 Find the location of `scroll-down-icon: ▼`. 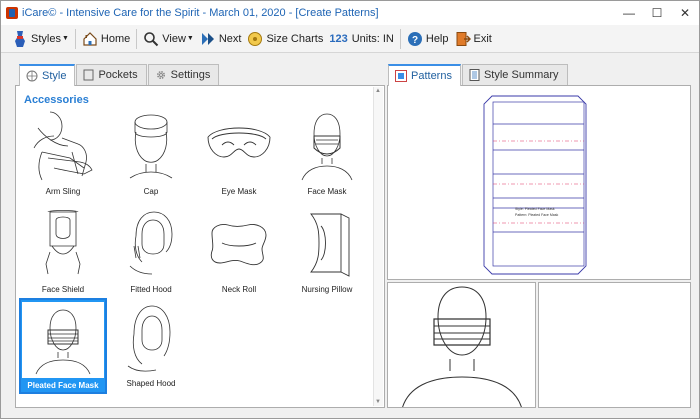

scroll-down-icon: ▼ is located at coordinates (378, 402).